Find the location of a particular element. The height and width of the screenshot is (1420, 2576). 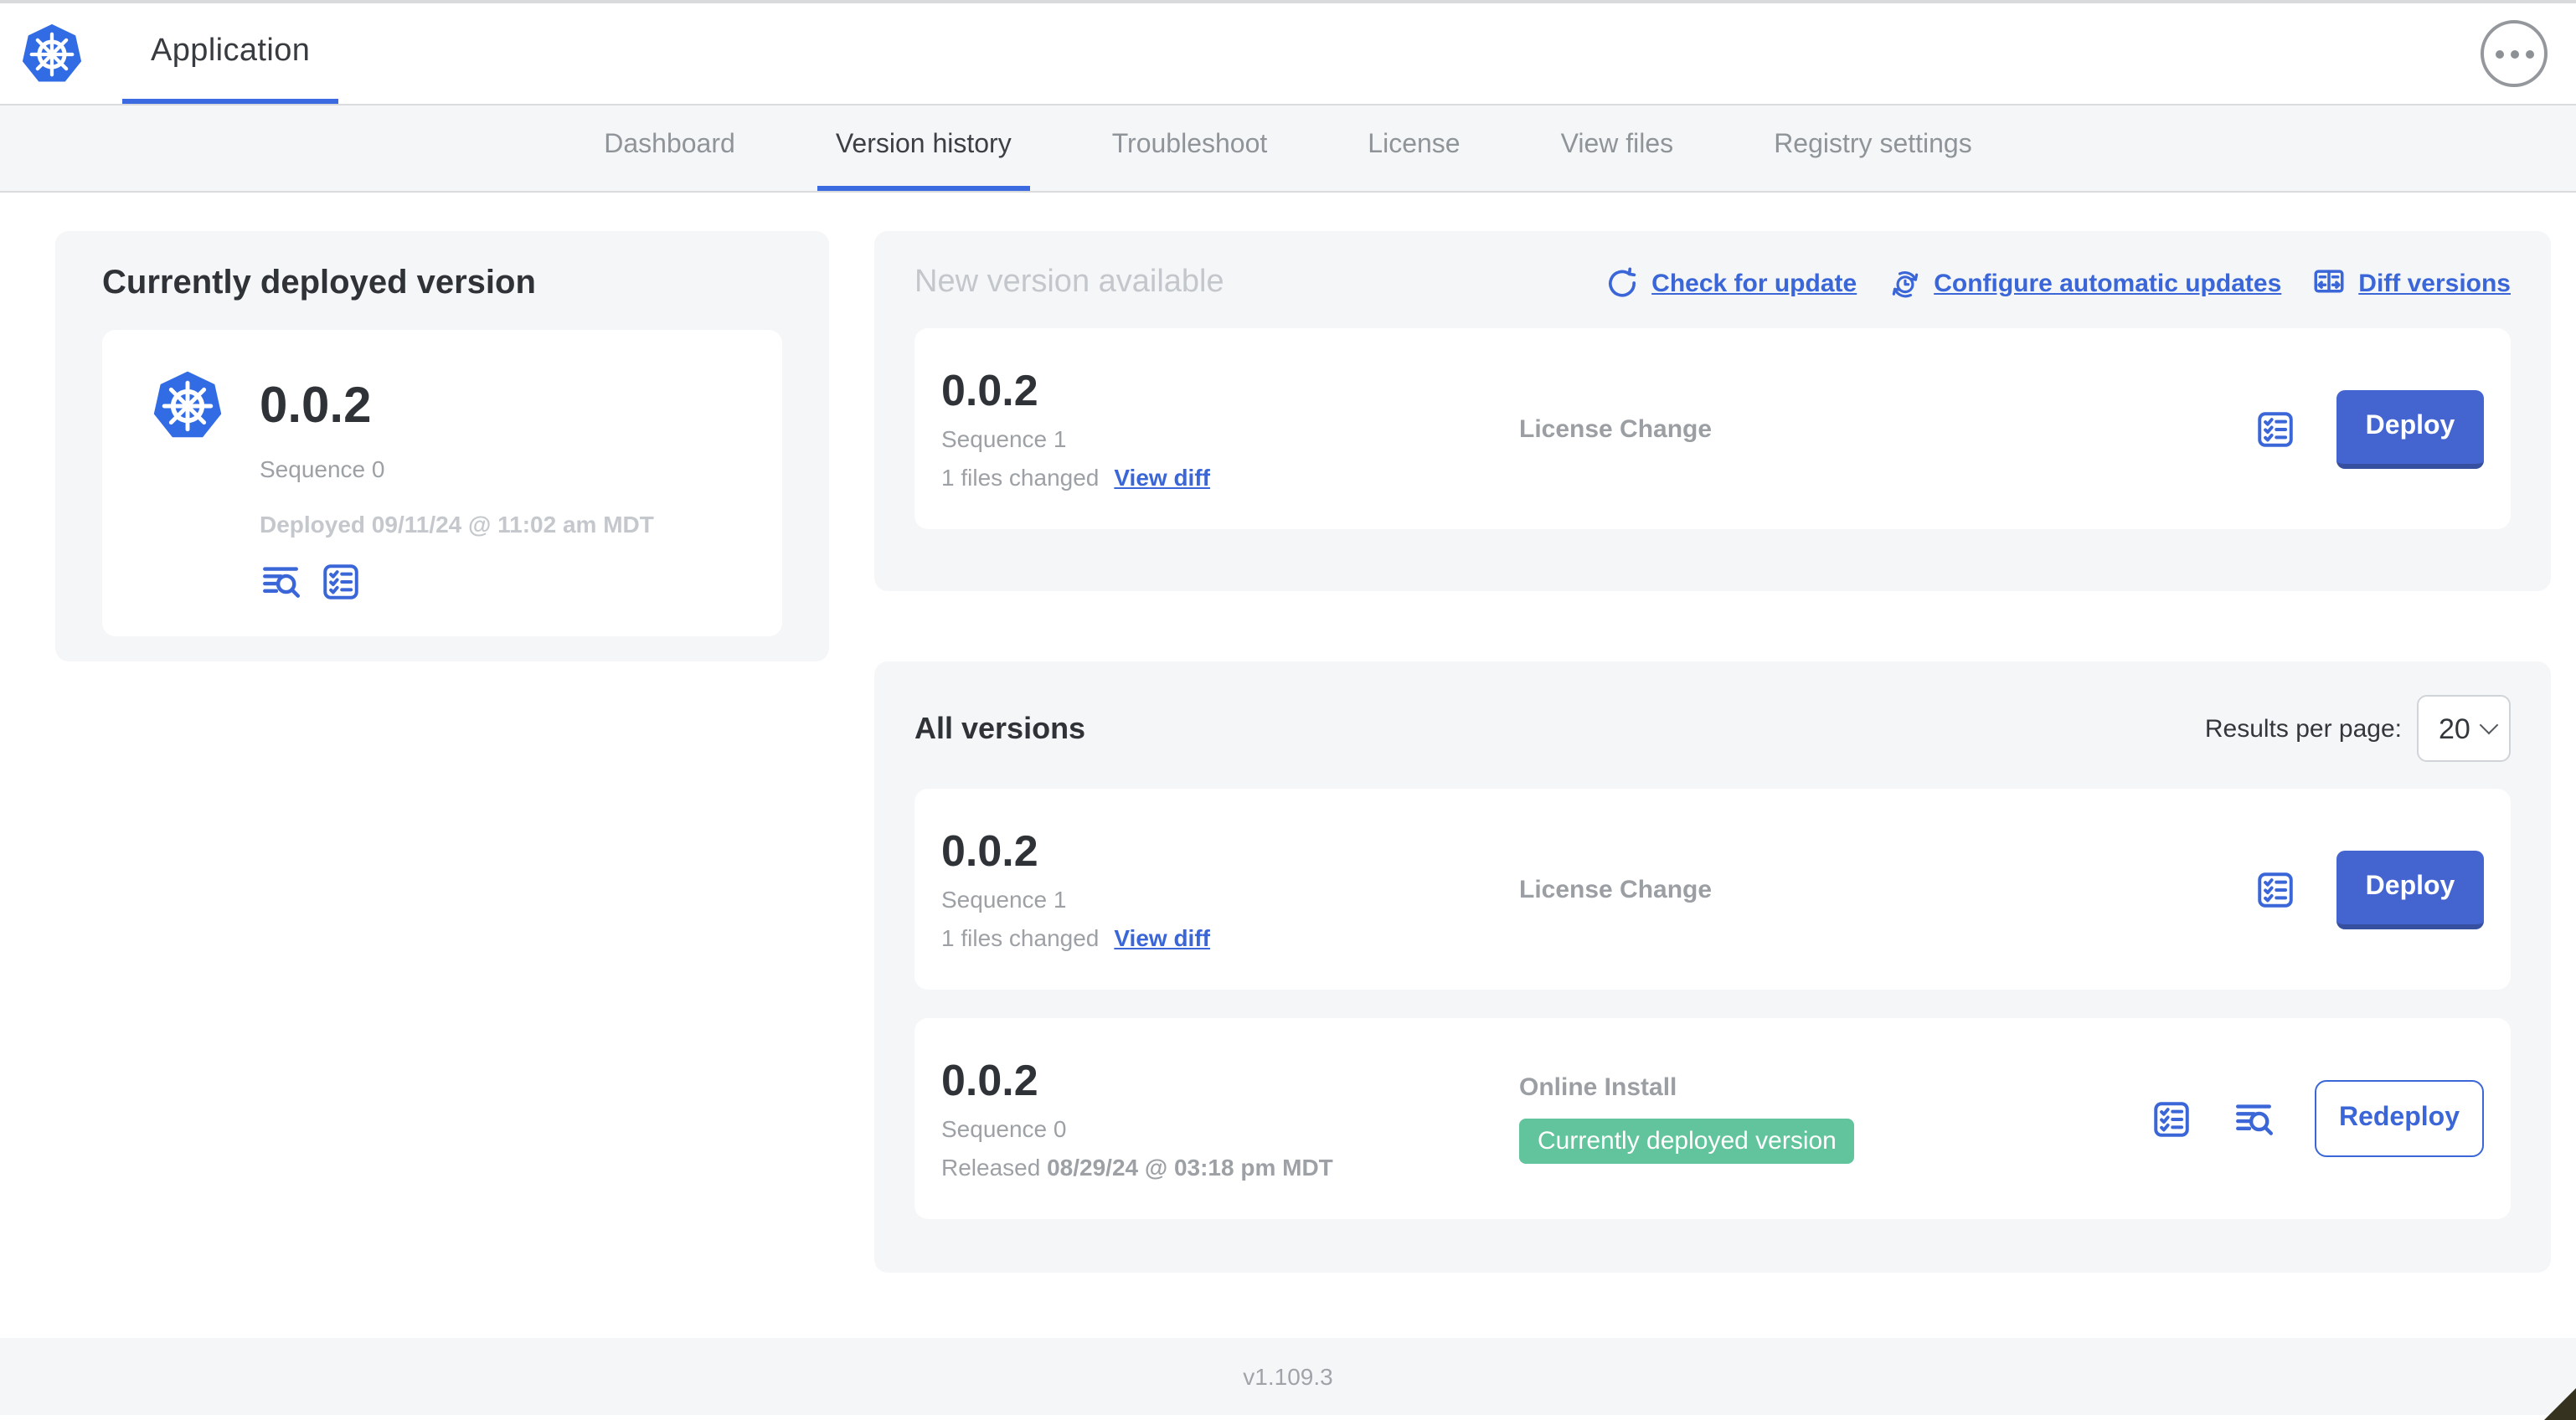

app-header: Application is located at coordinates (1288, 53).